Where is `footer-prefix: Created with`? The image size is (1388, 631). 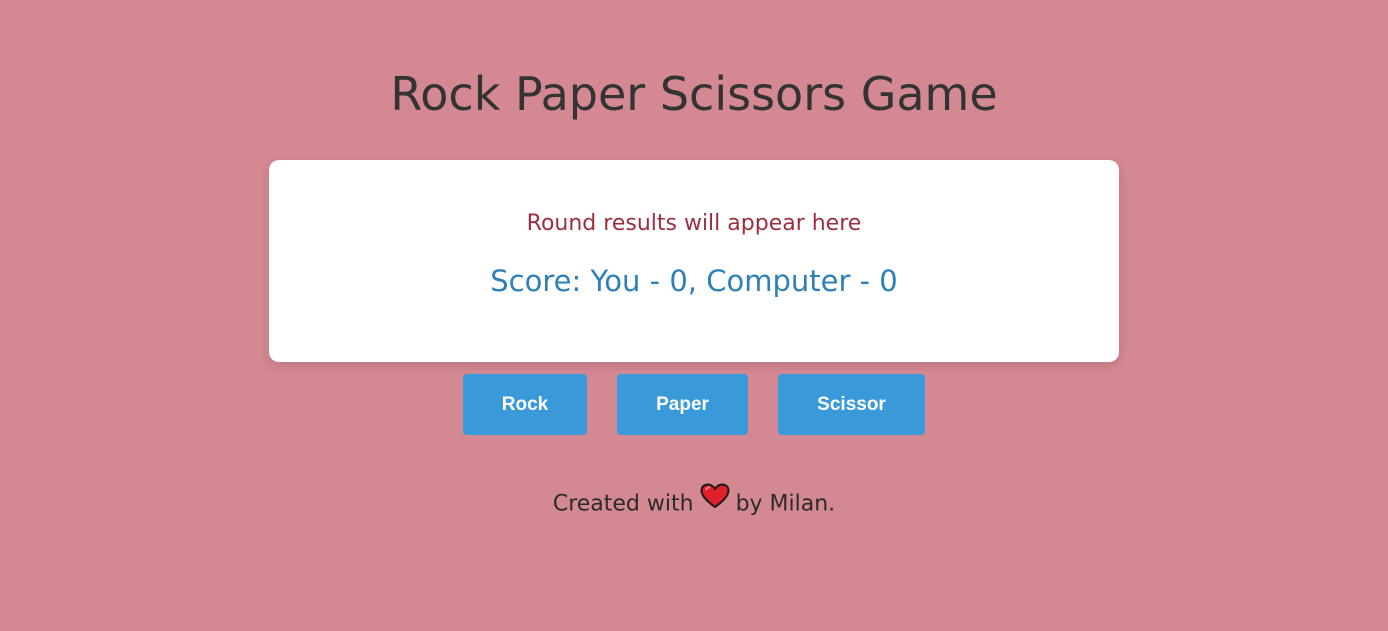
footer-prefix: Created with is located at coordinates (623, 504).